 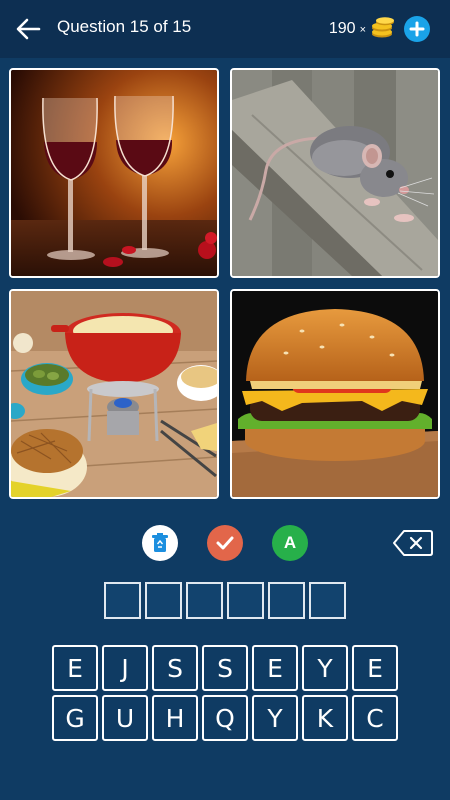 I want to click on check-icon, so click(x=225, y=543).